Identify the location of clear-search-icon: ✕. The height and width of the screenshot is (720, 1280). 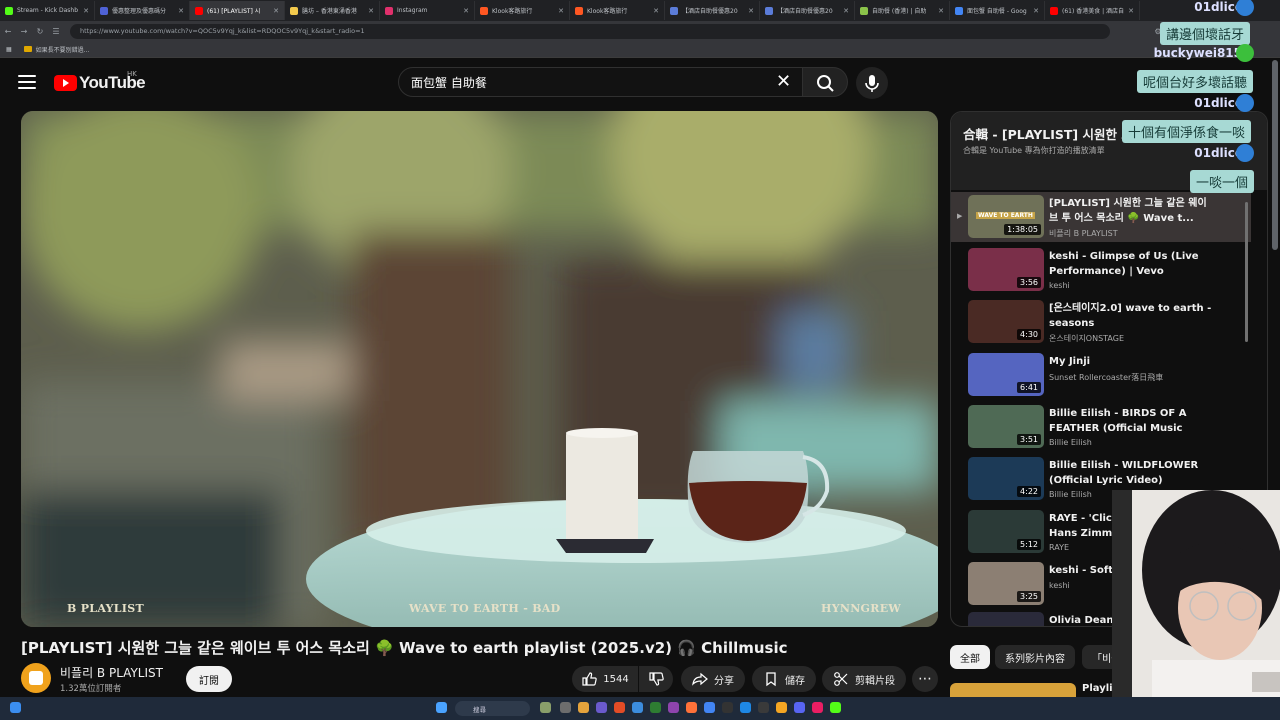
(783, 81).